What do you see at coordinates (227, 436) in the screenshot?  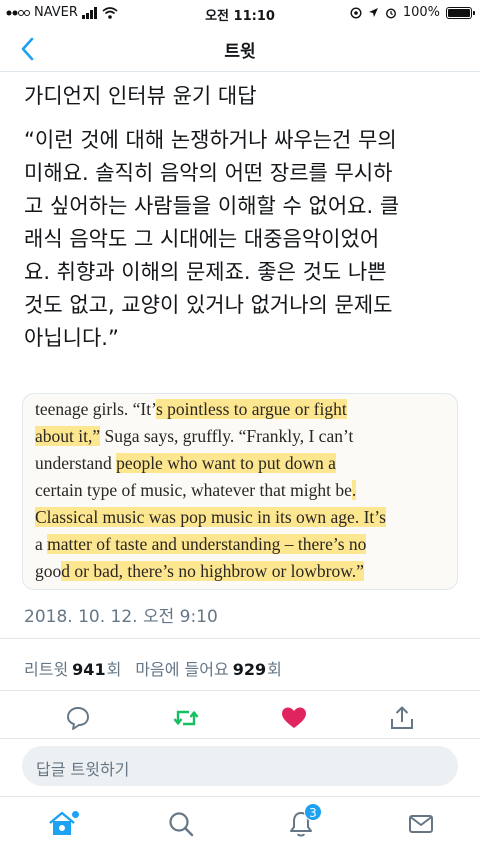 I see `image-text: Suga says, gruffly. “Frankly, I can’t` at bounding box center [227, 436].